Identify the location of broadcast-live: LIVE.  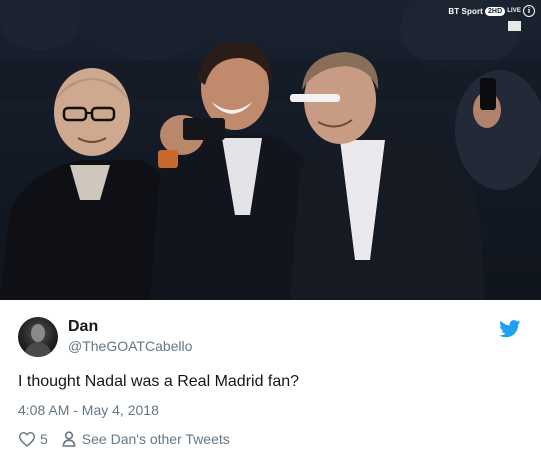
(514, 11).